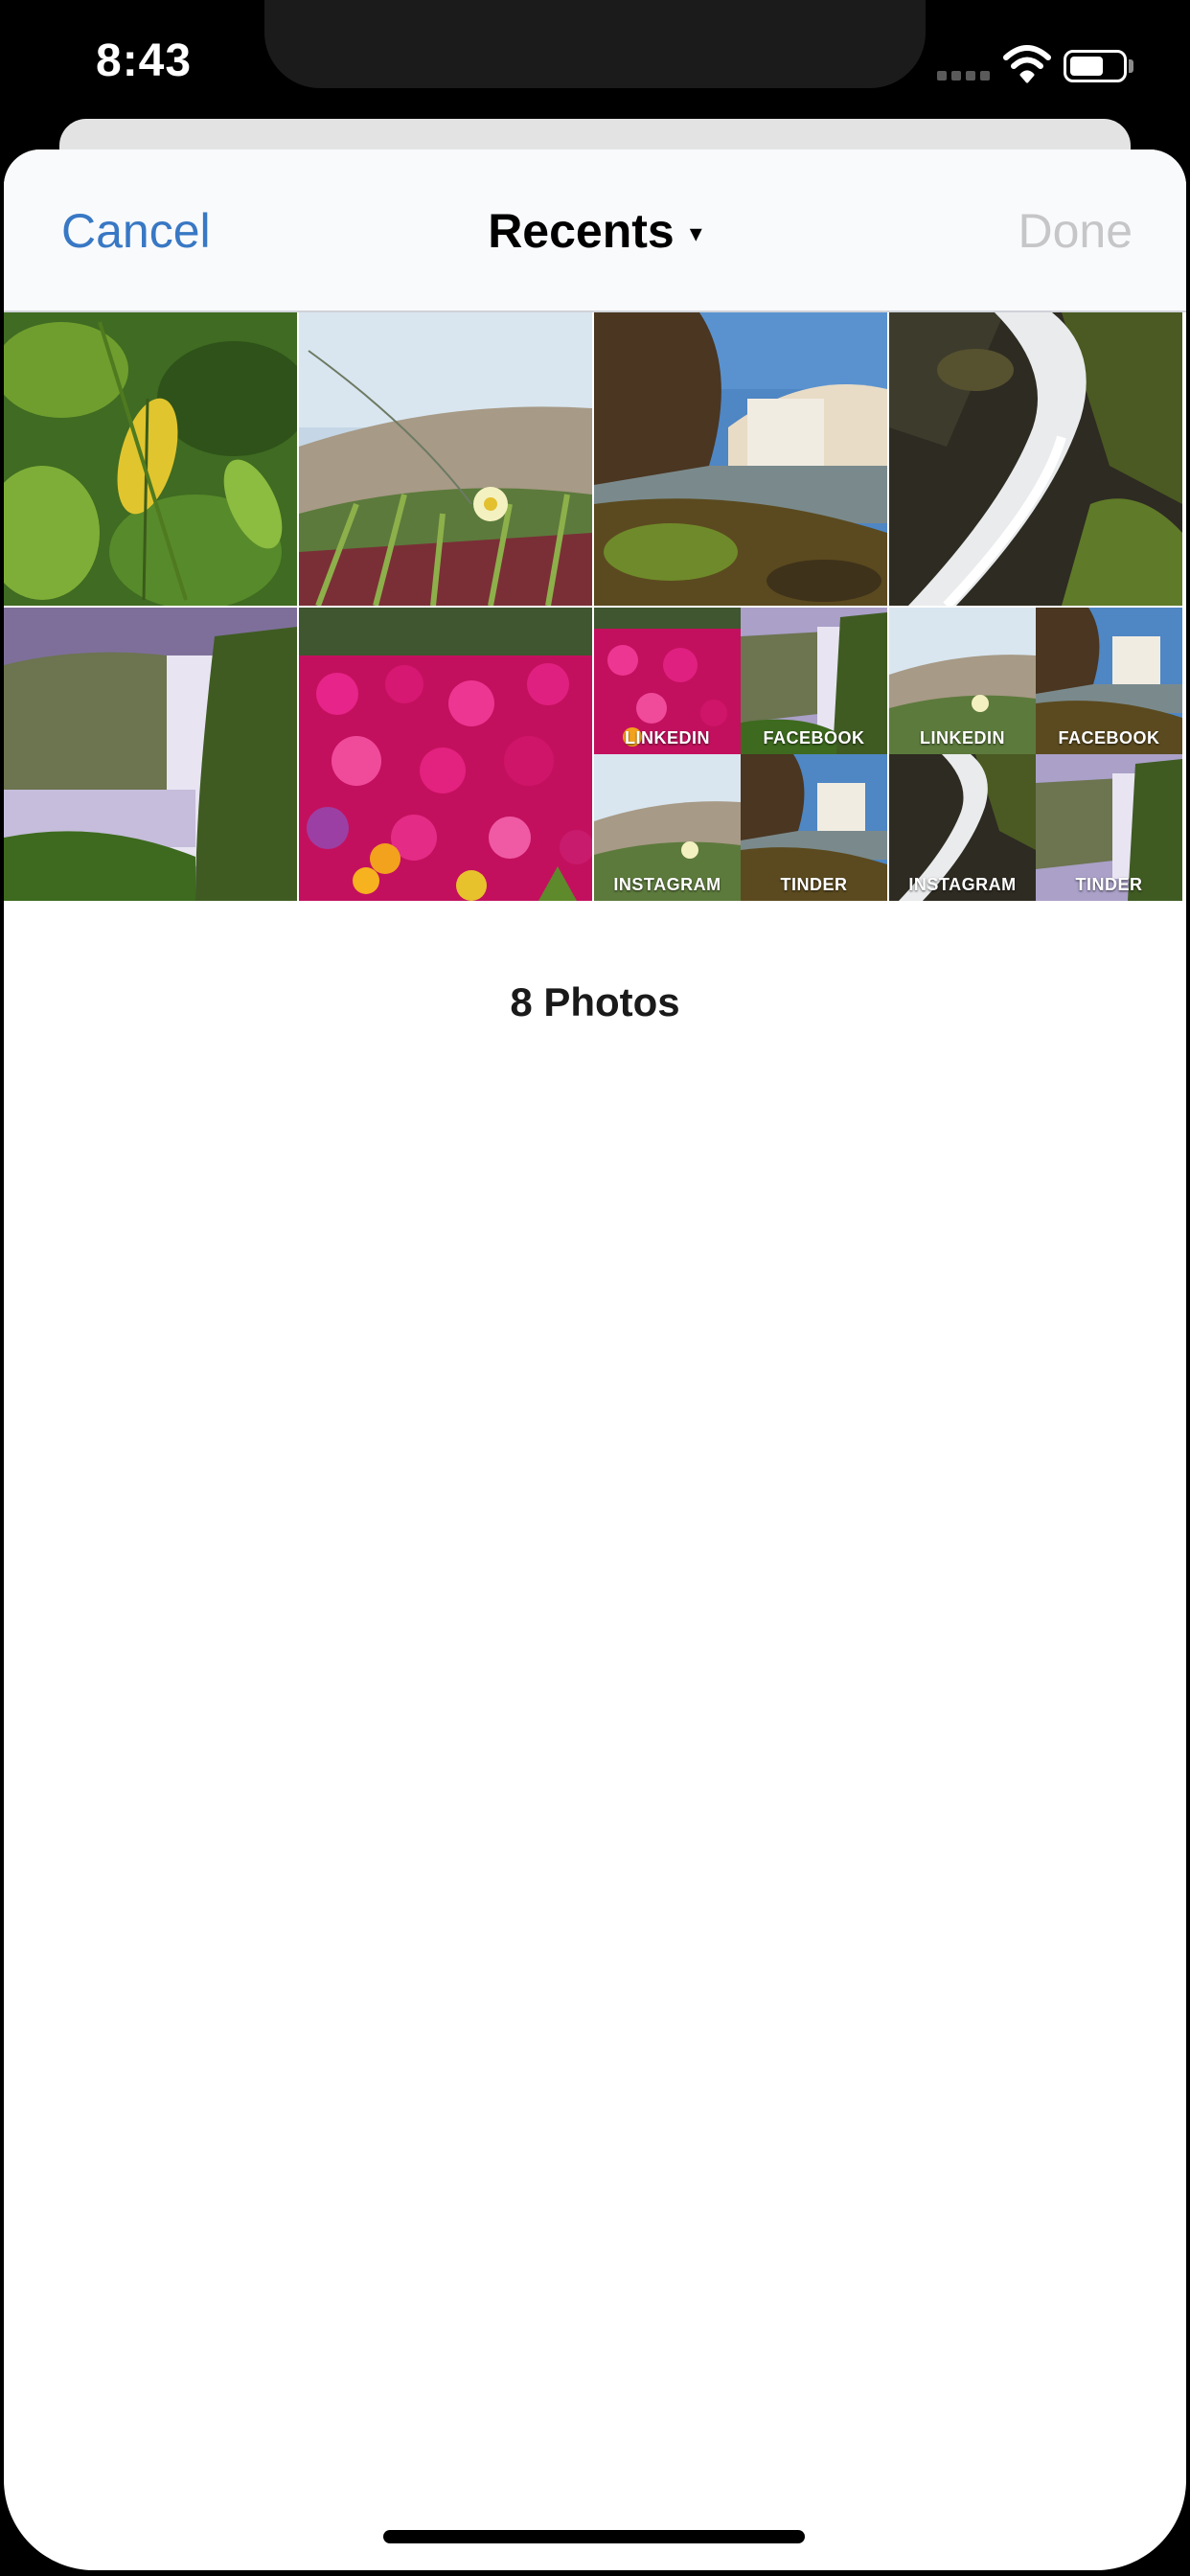 This screenshot has width=1190, height=2576. Describe the element at coordinates (1036, 754) in the screenshot. I see `photo-thumbnail-collage-2: LINKEDIN FACEBOOK INSTAGRAM TINDER` at that location.